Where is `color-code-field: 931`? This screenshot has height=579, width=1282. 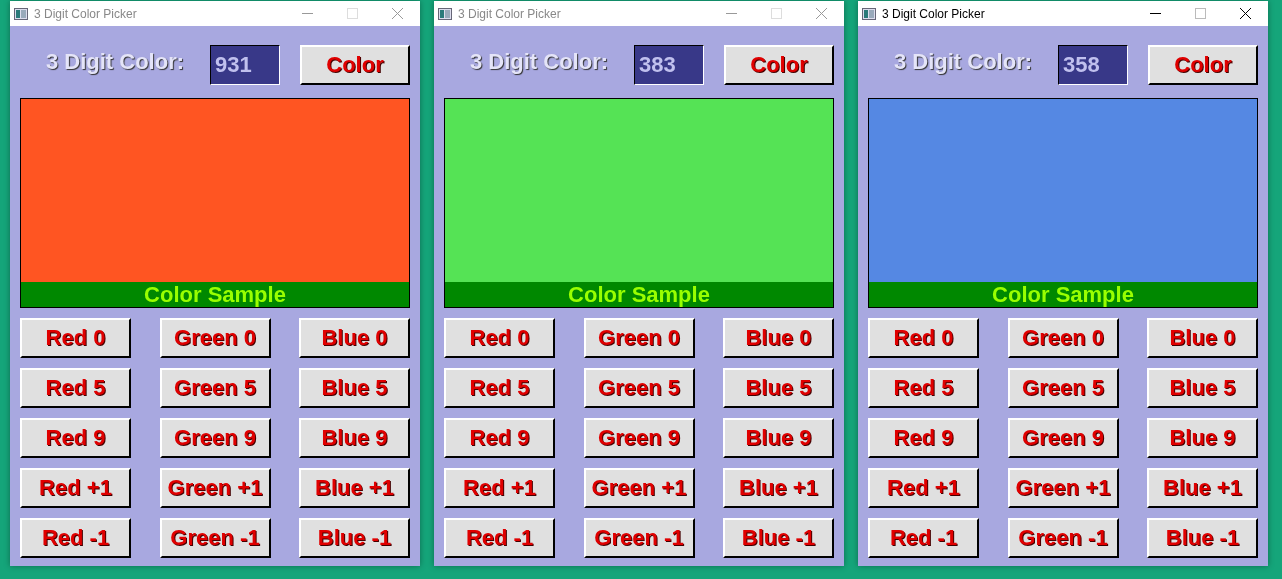
color-code-field: 931 is located at coordinates (245, 65).